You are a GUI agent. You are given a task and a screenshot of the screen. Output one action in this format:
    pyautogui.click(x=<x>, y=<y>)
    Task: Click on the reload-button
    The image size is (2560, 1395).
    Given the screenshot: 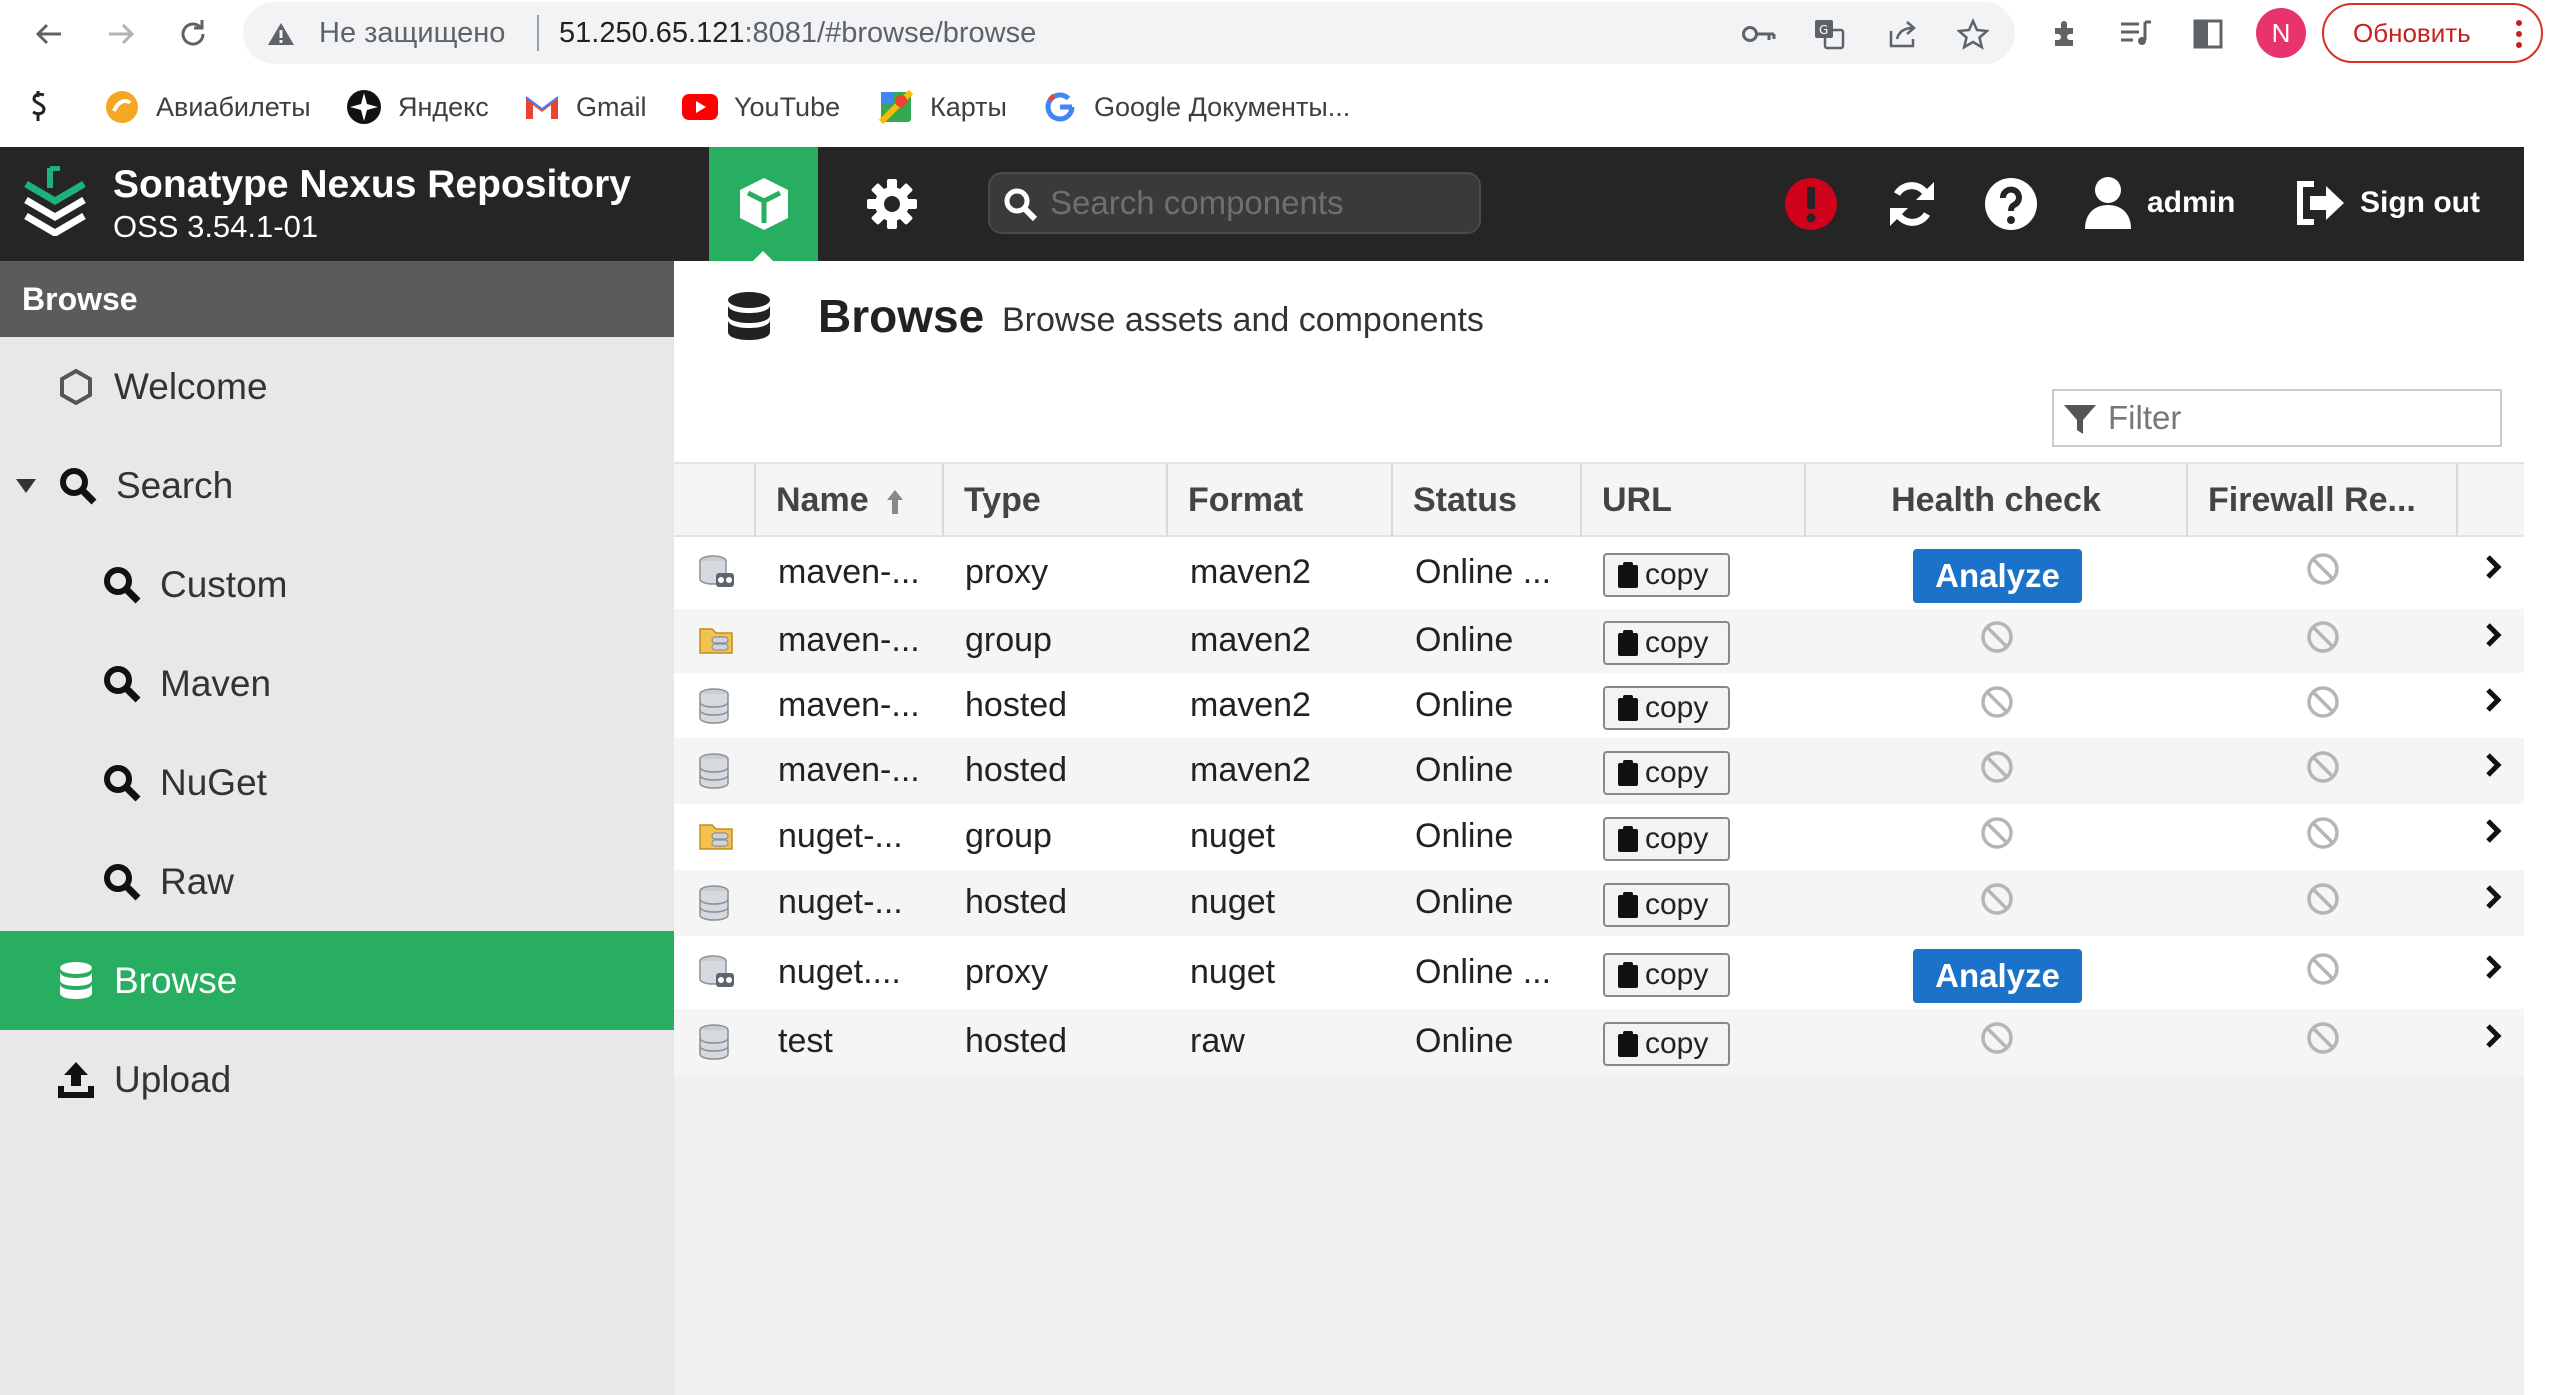 What is the action you would take?
    pyautogui.click(x=193, y=34)
    